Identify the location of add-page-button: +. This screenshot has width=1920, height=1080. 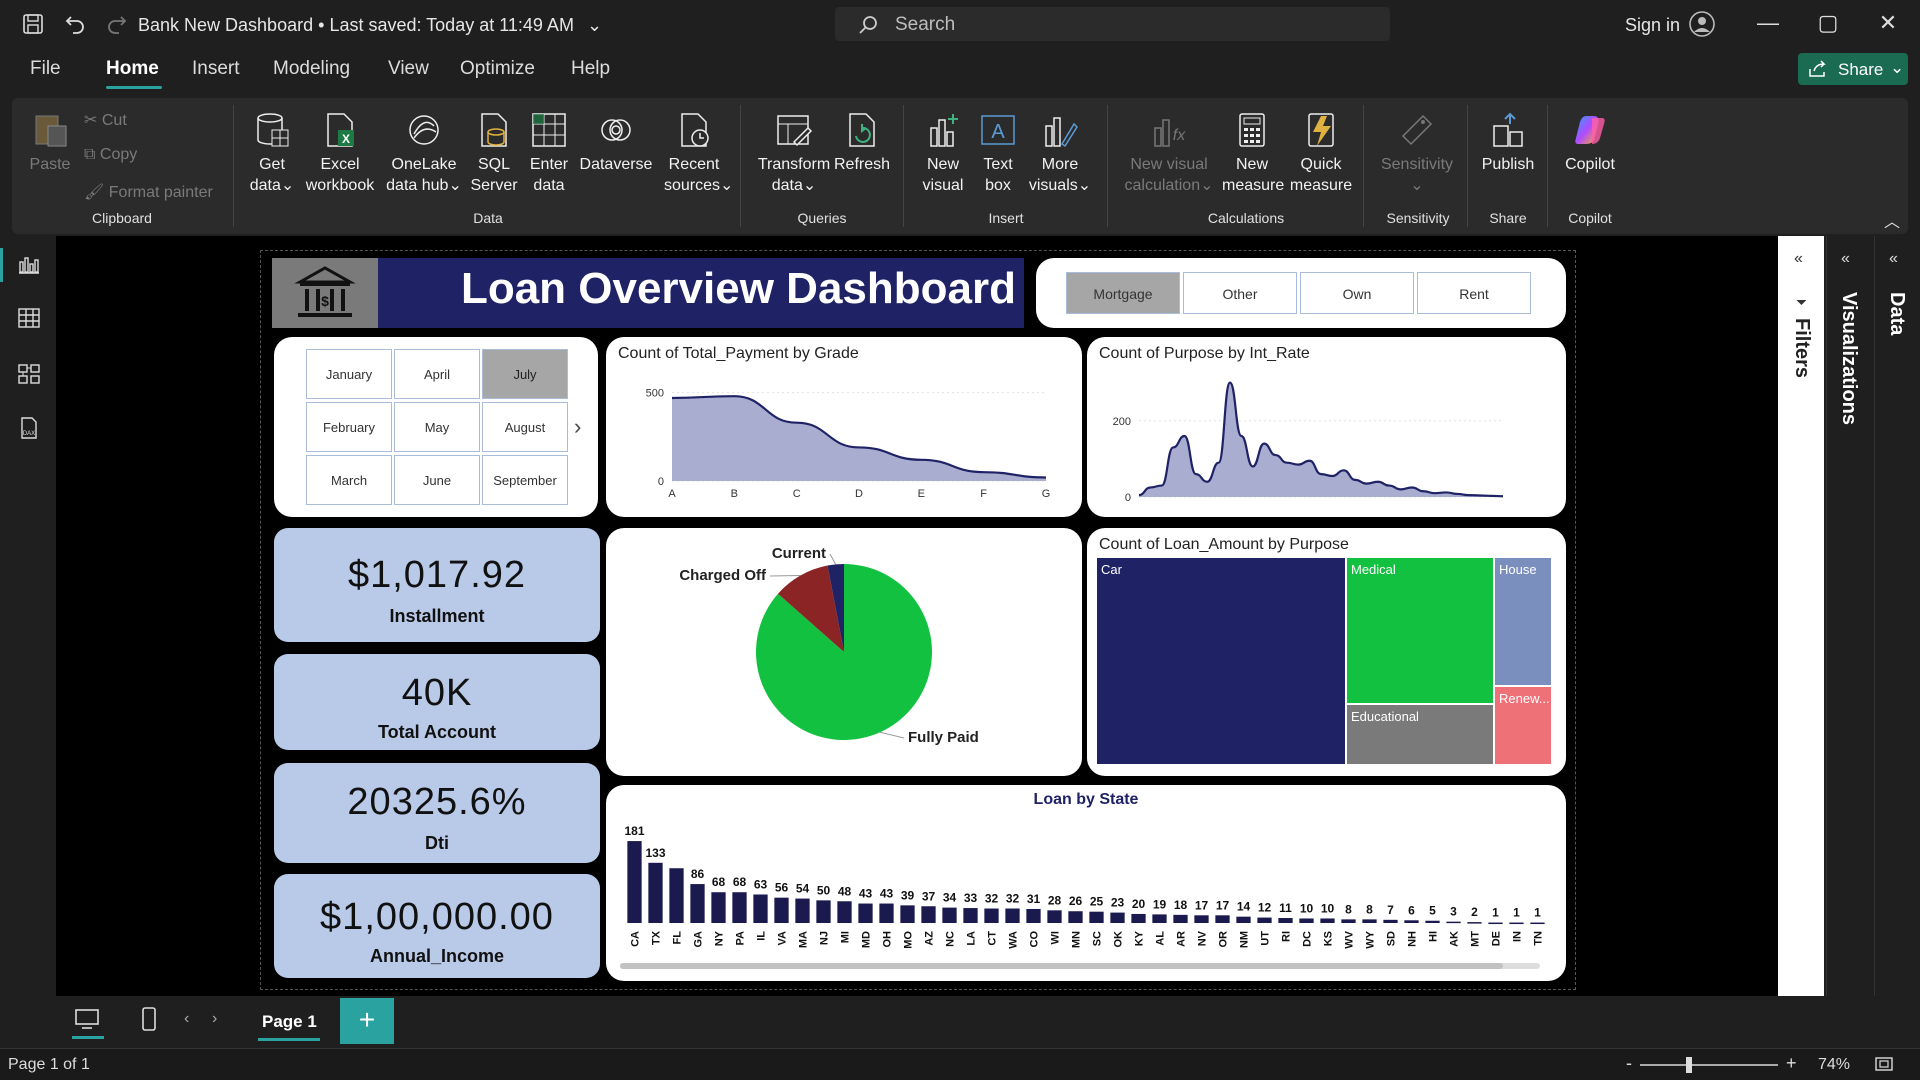
(367, 1021).